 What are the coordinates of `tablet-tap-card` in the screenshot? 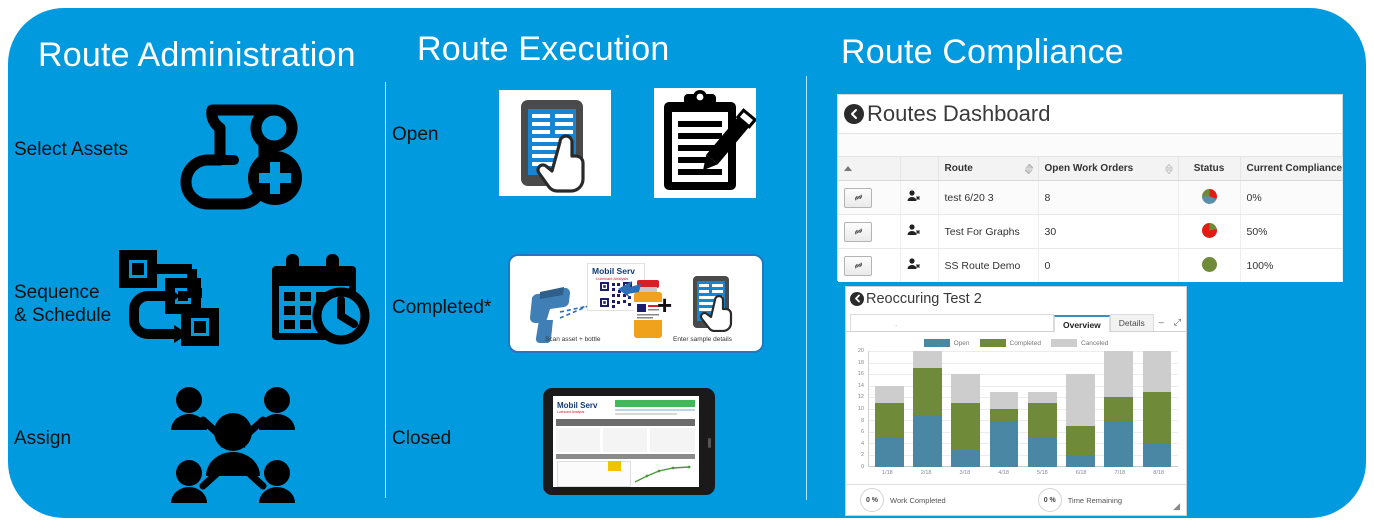 It's located at (555, 143).